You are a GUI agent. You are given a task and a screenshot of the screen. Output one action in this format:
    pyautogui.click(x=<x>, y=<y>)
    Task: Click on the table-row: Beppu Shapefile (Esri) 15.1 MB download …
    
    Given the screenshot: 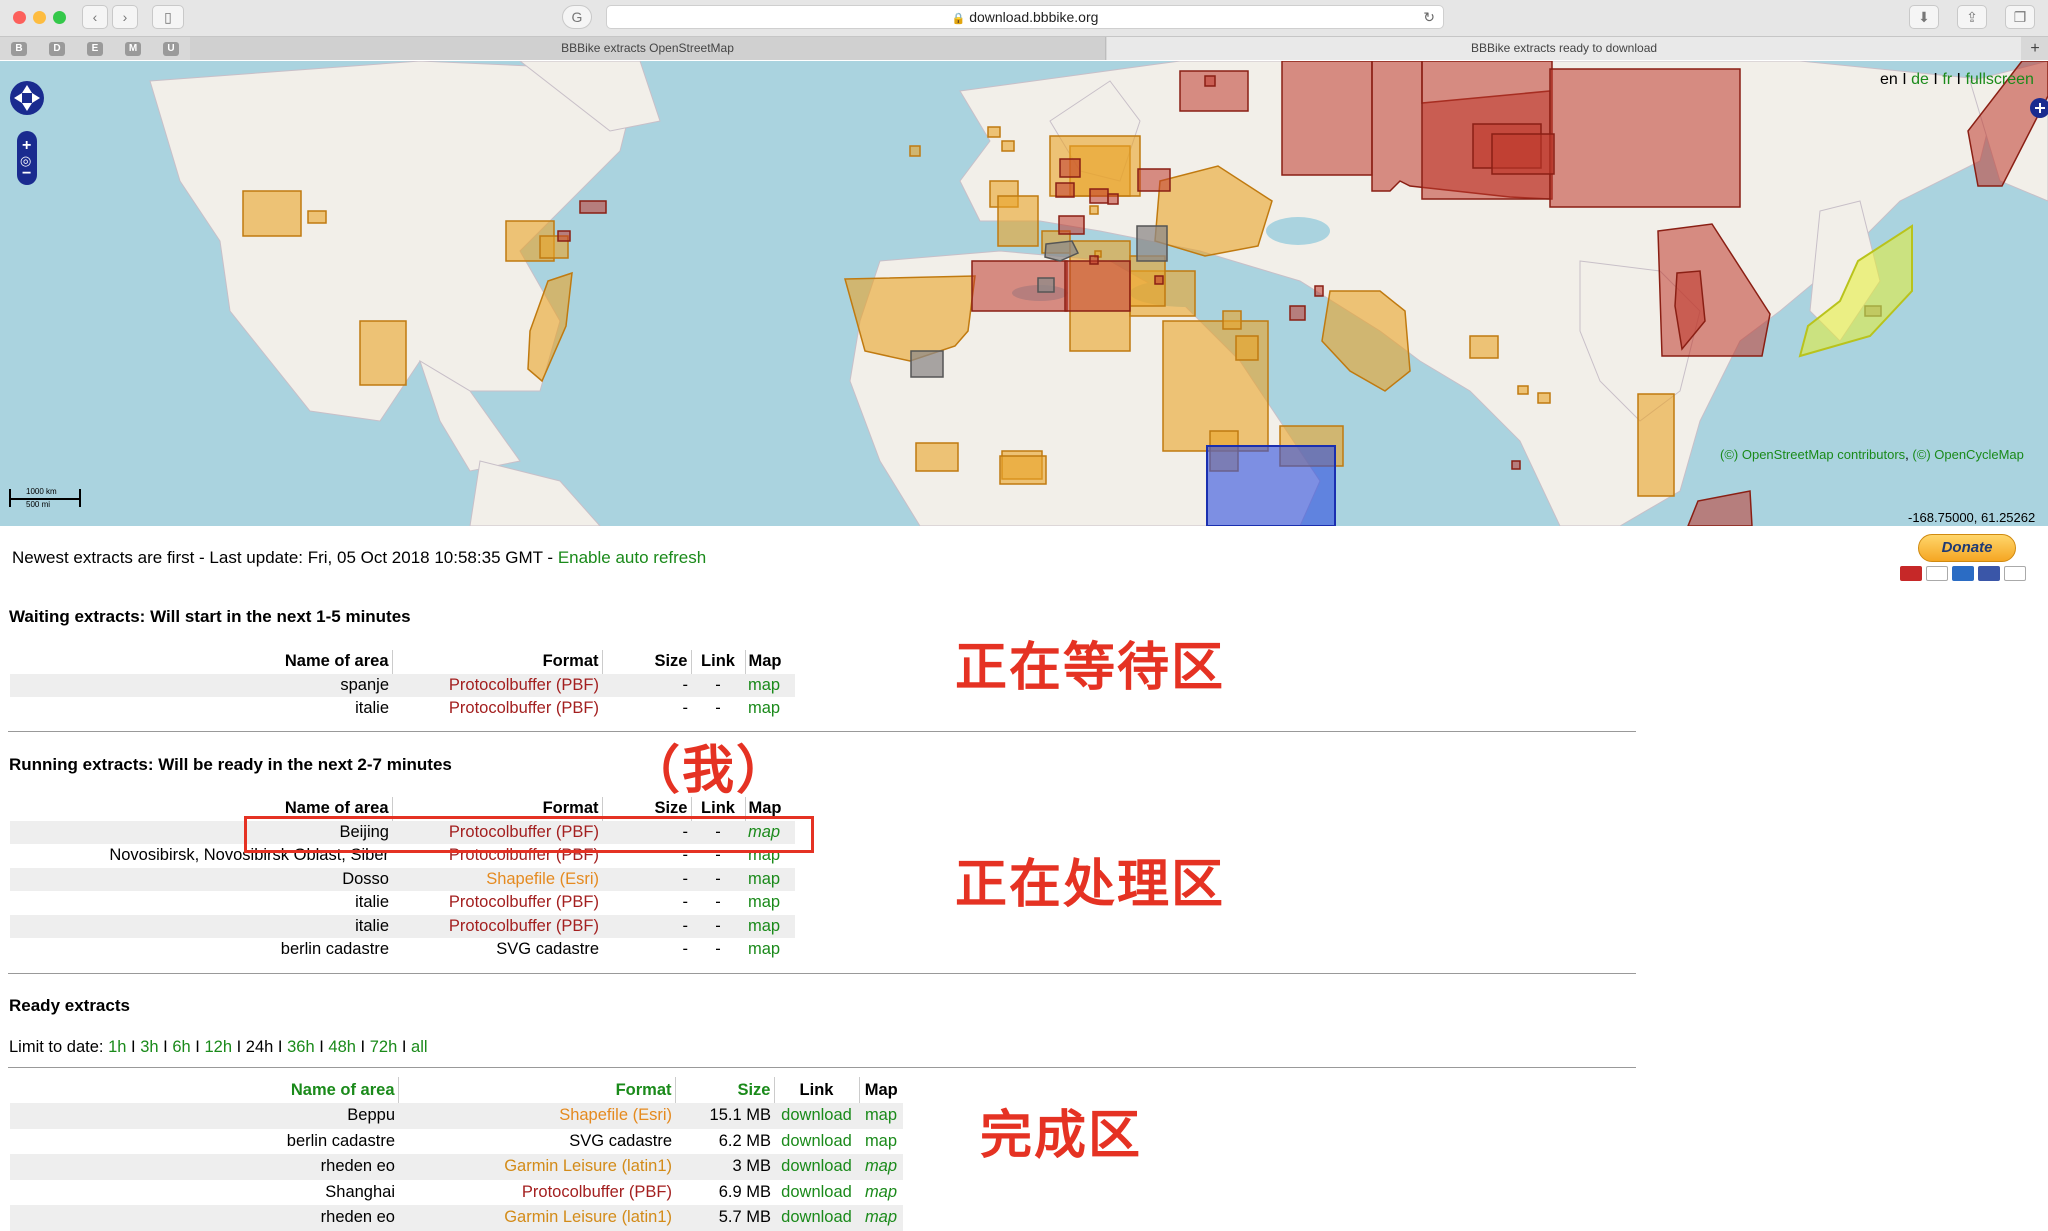 What is the action you would take?
    pyautogui.click(x=456, y=1116)
    